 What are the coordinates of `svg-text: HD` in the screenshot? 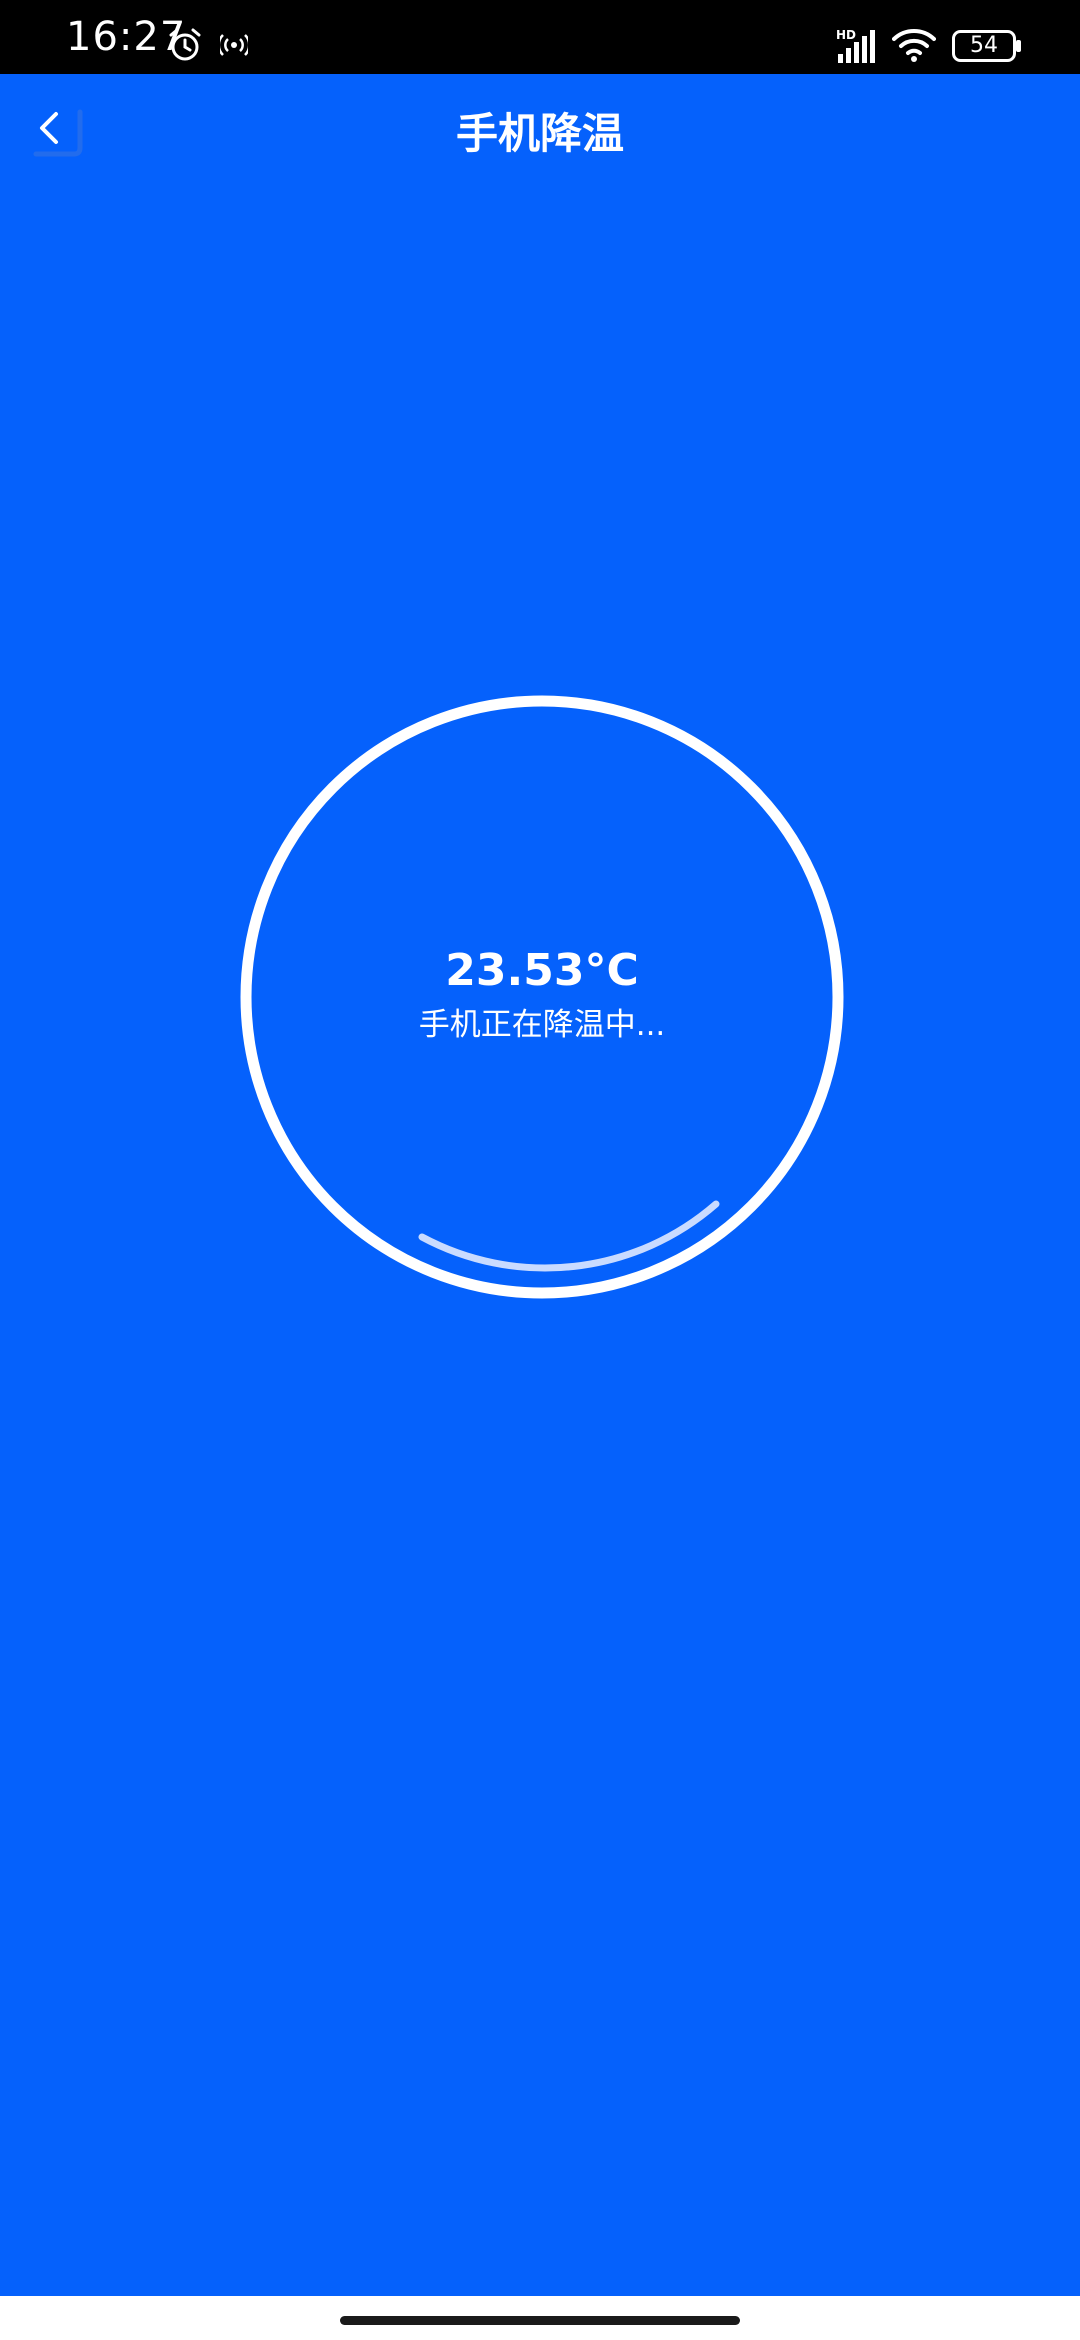 It's located at (846, 35).